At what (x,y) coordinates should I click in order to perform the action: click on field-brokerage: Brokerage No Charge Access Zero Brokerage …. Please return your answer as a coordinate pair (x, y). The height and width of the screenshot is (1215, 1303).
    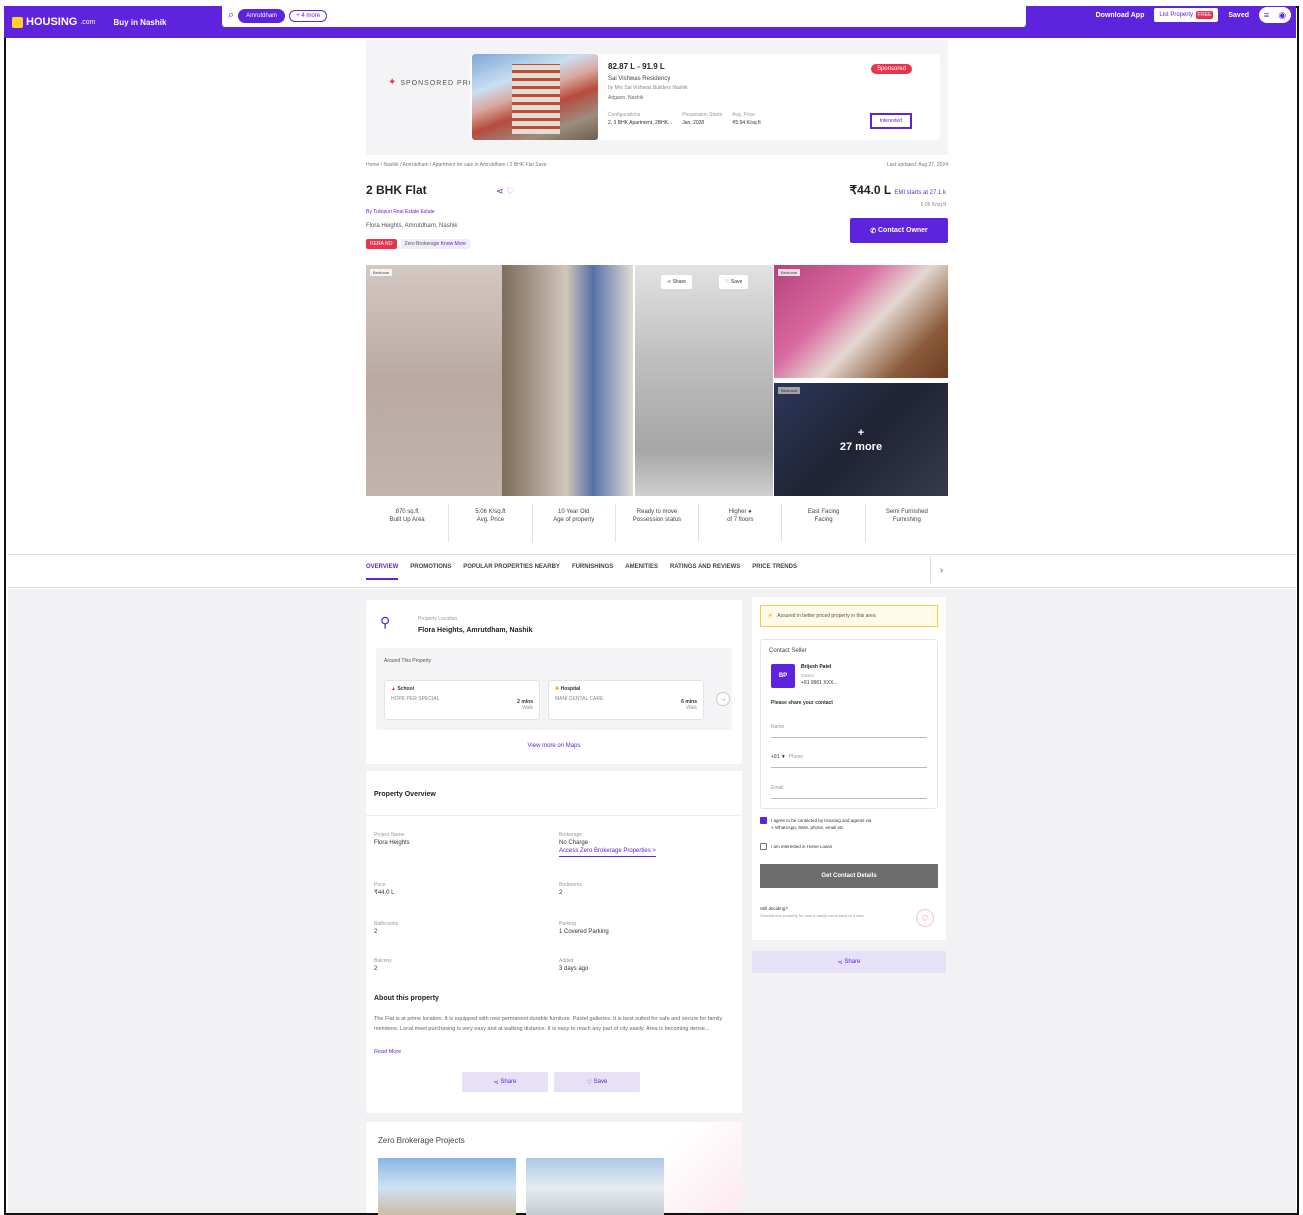
    Looking at the image, I should click on (607, 844).